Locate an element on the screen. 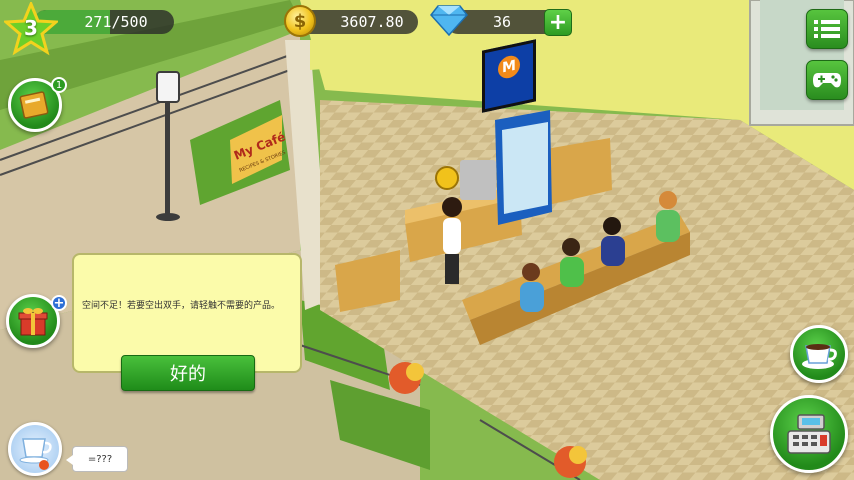 The width and height of the screenshot is (854, 480). gamepad-icon is located at coordinates (827, 80).